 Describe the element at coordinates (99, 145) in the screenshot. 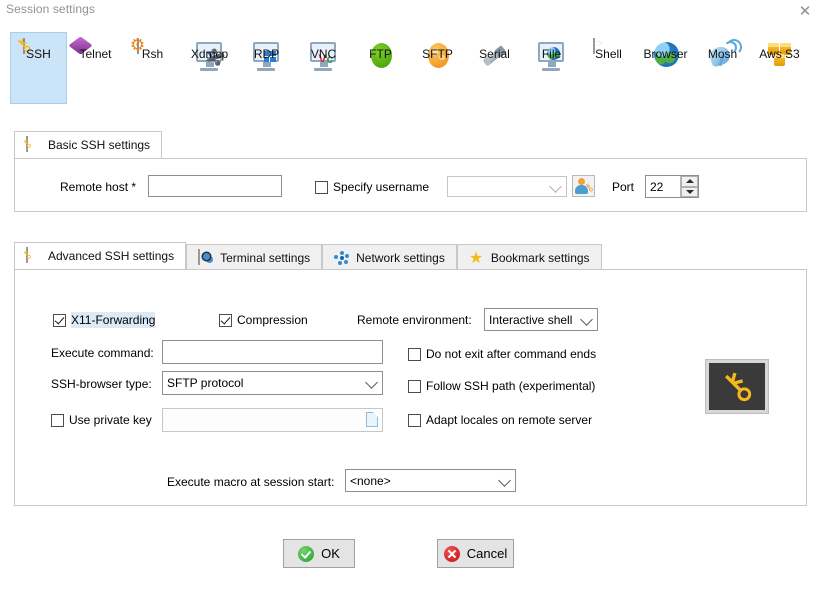

I see `tab-label: Basic SSH settings` at that location.